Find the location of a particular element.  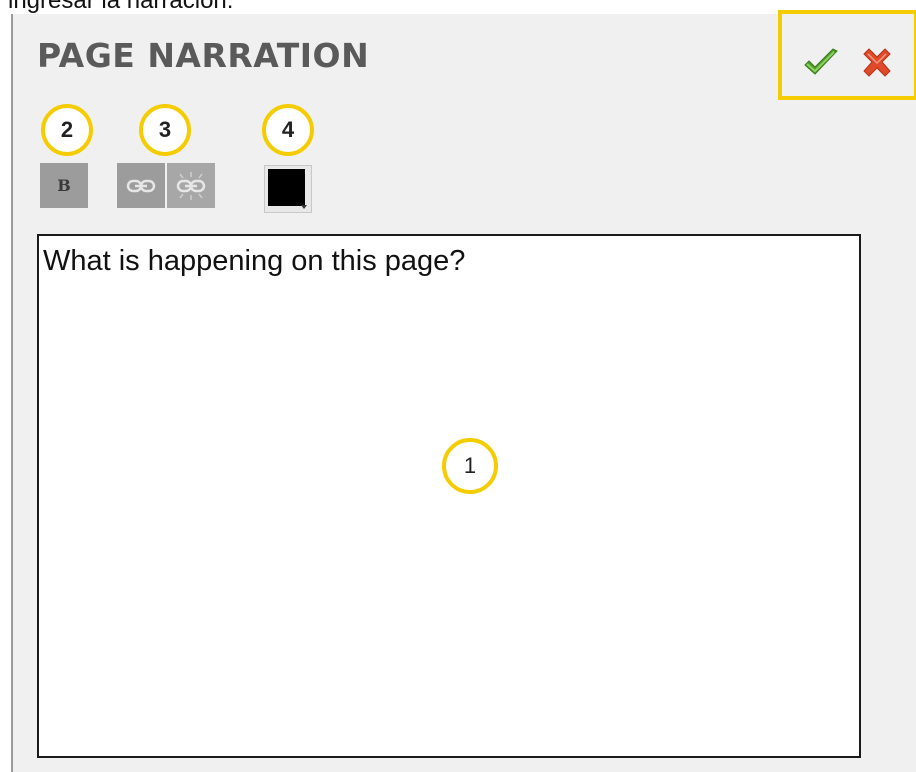

callout-color: 4 is located at coordinates (288, 130).